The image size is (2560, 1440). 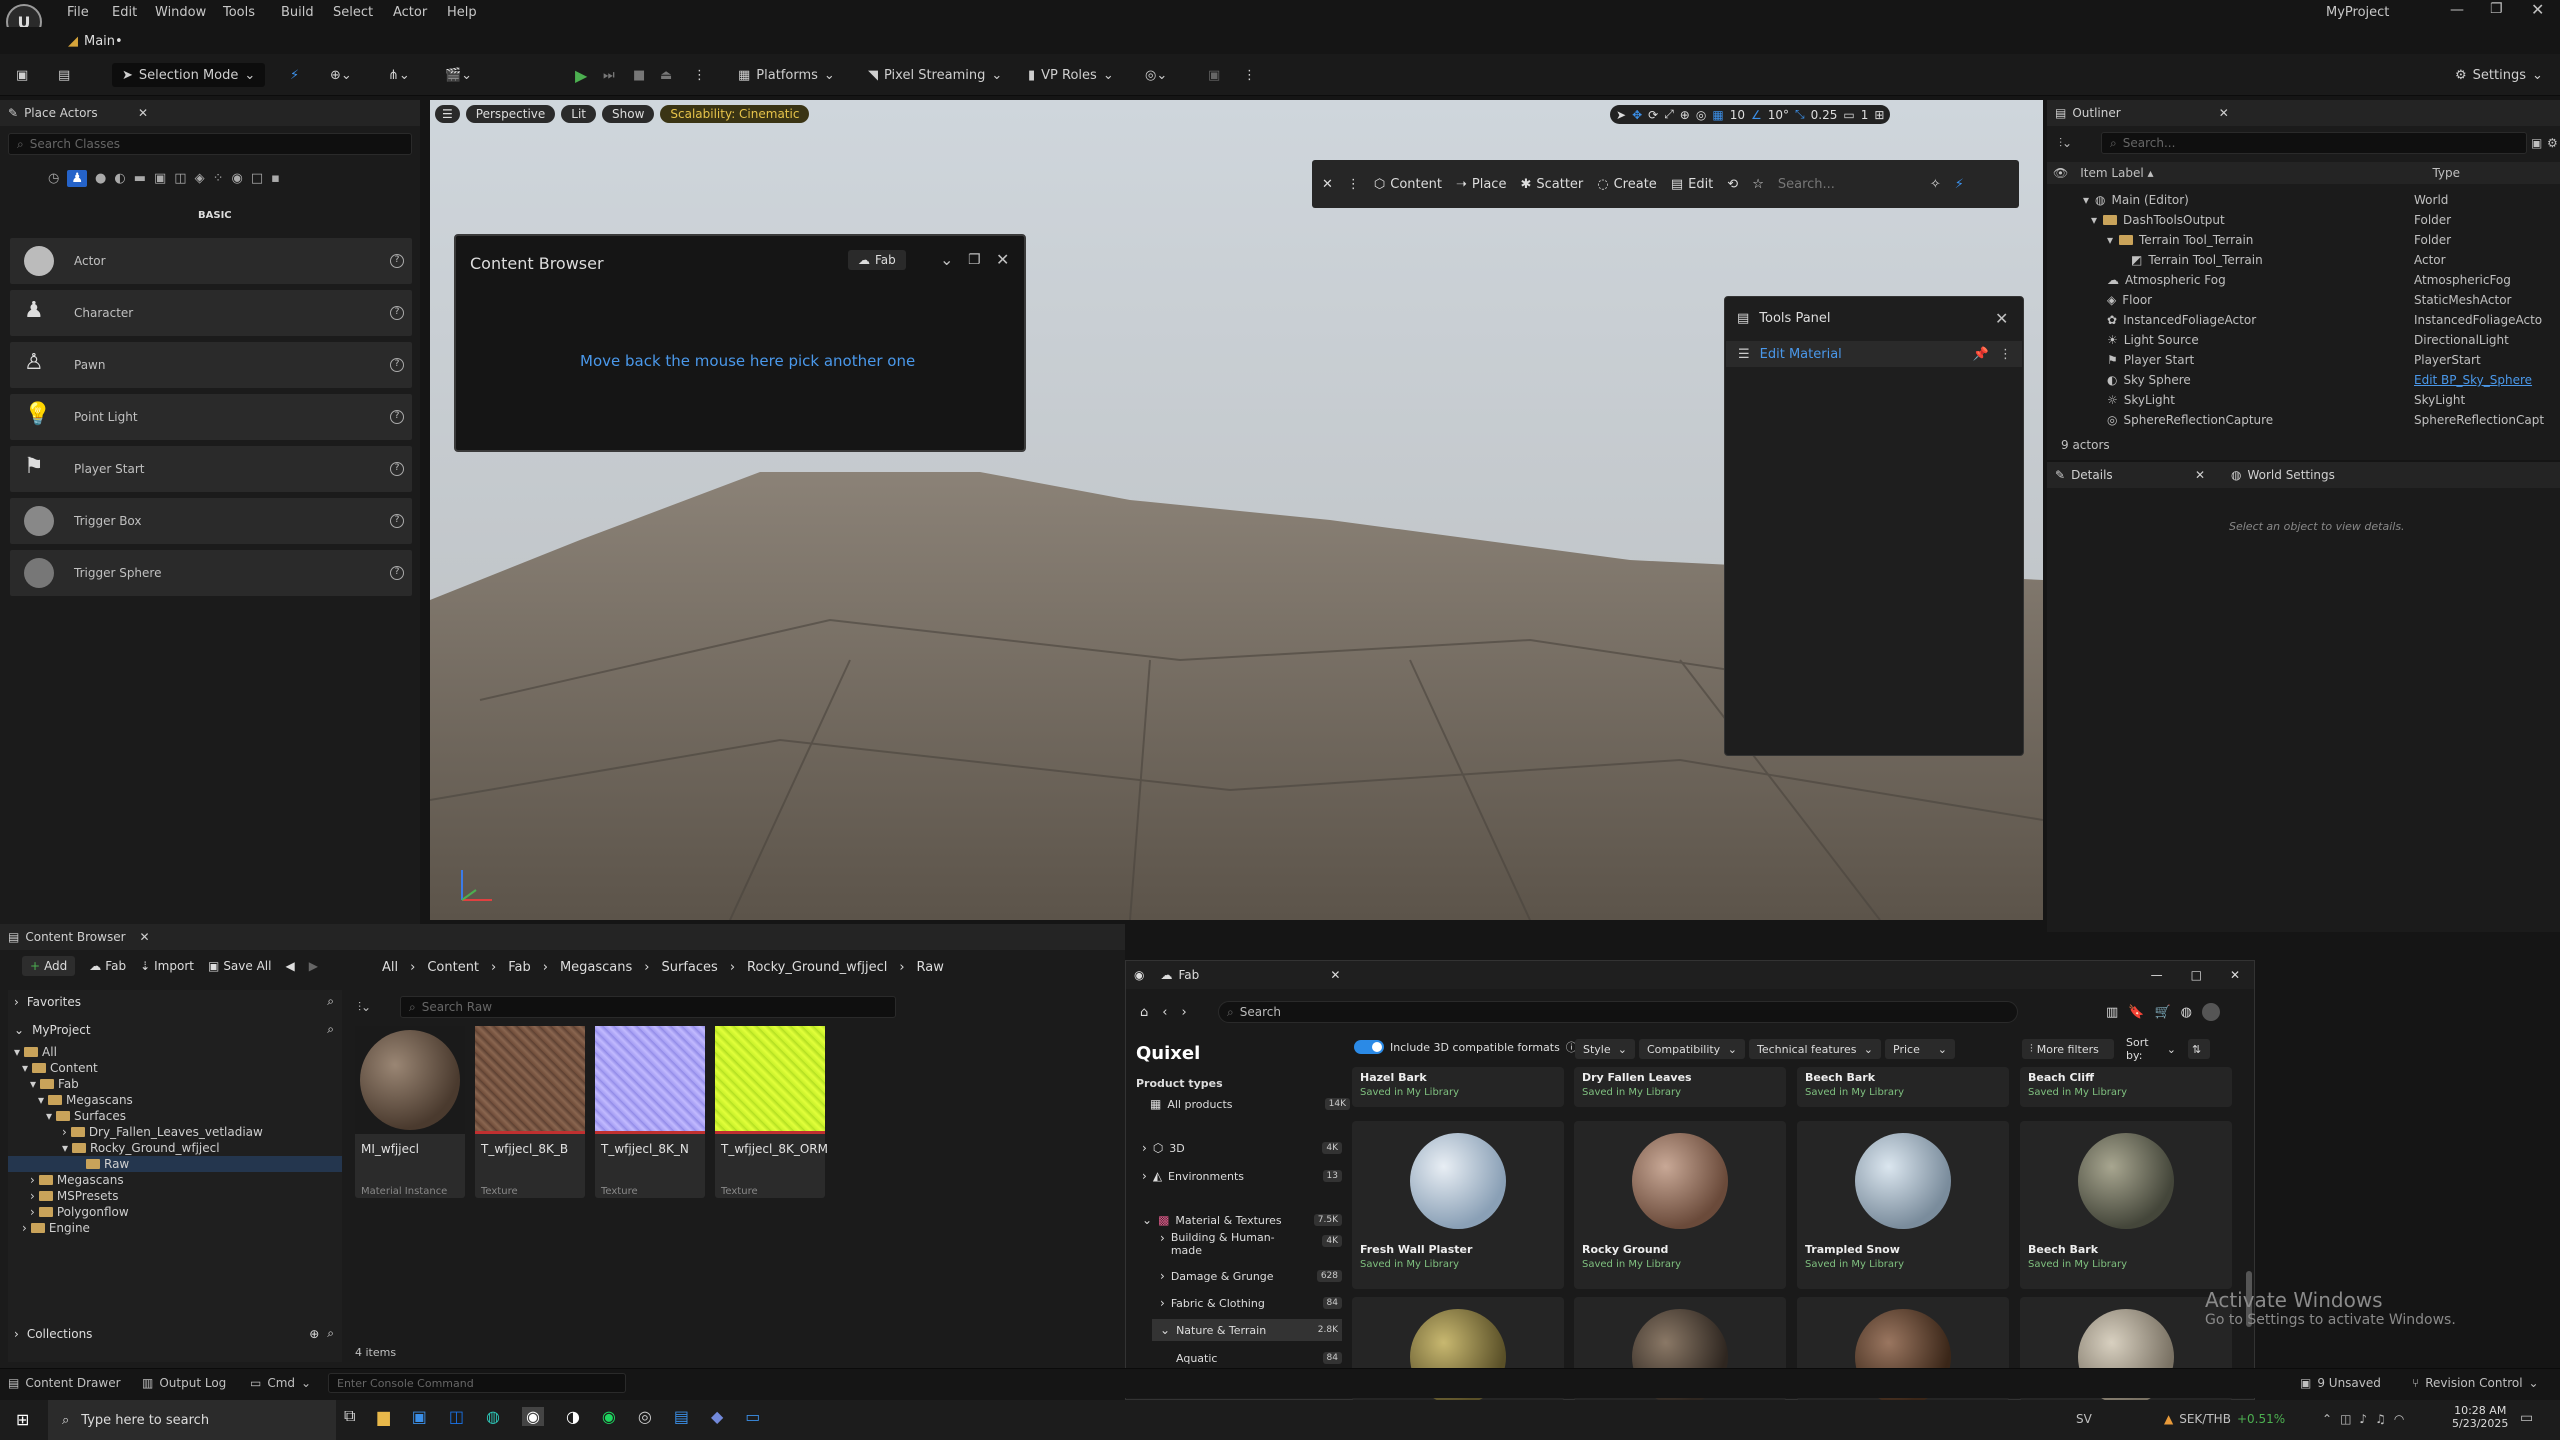 What do you see at coordinates (1680, 1087) in the screenshot?
I see `product-card: Dry Fallen Leaves Saved in My Library` at bounding box center [1680, 1087].